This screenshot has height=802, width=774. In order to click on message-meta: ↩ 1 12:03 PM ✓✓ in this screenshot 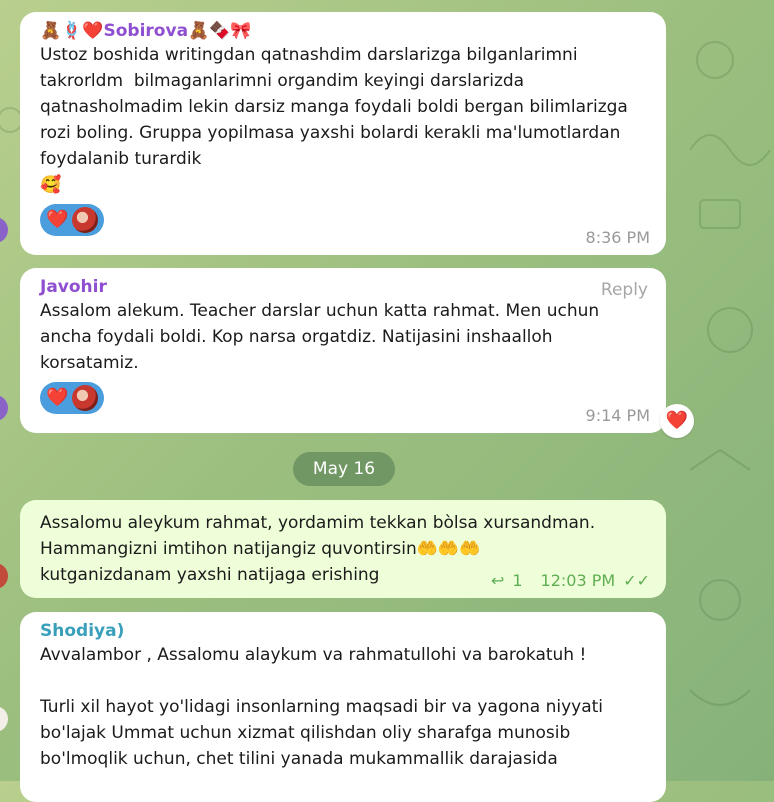, I will do `click(570, 580)`.